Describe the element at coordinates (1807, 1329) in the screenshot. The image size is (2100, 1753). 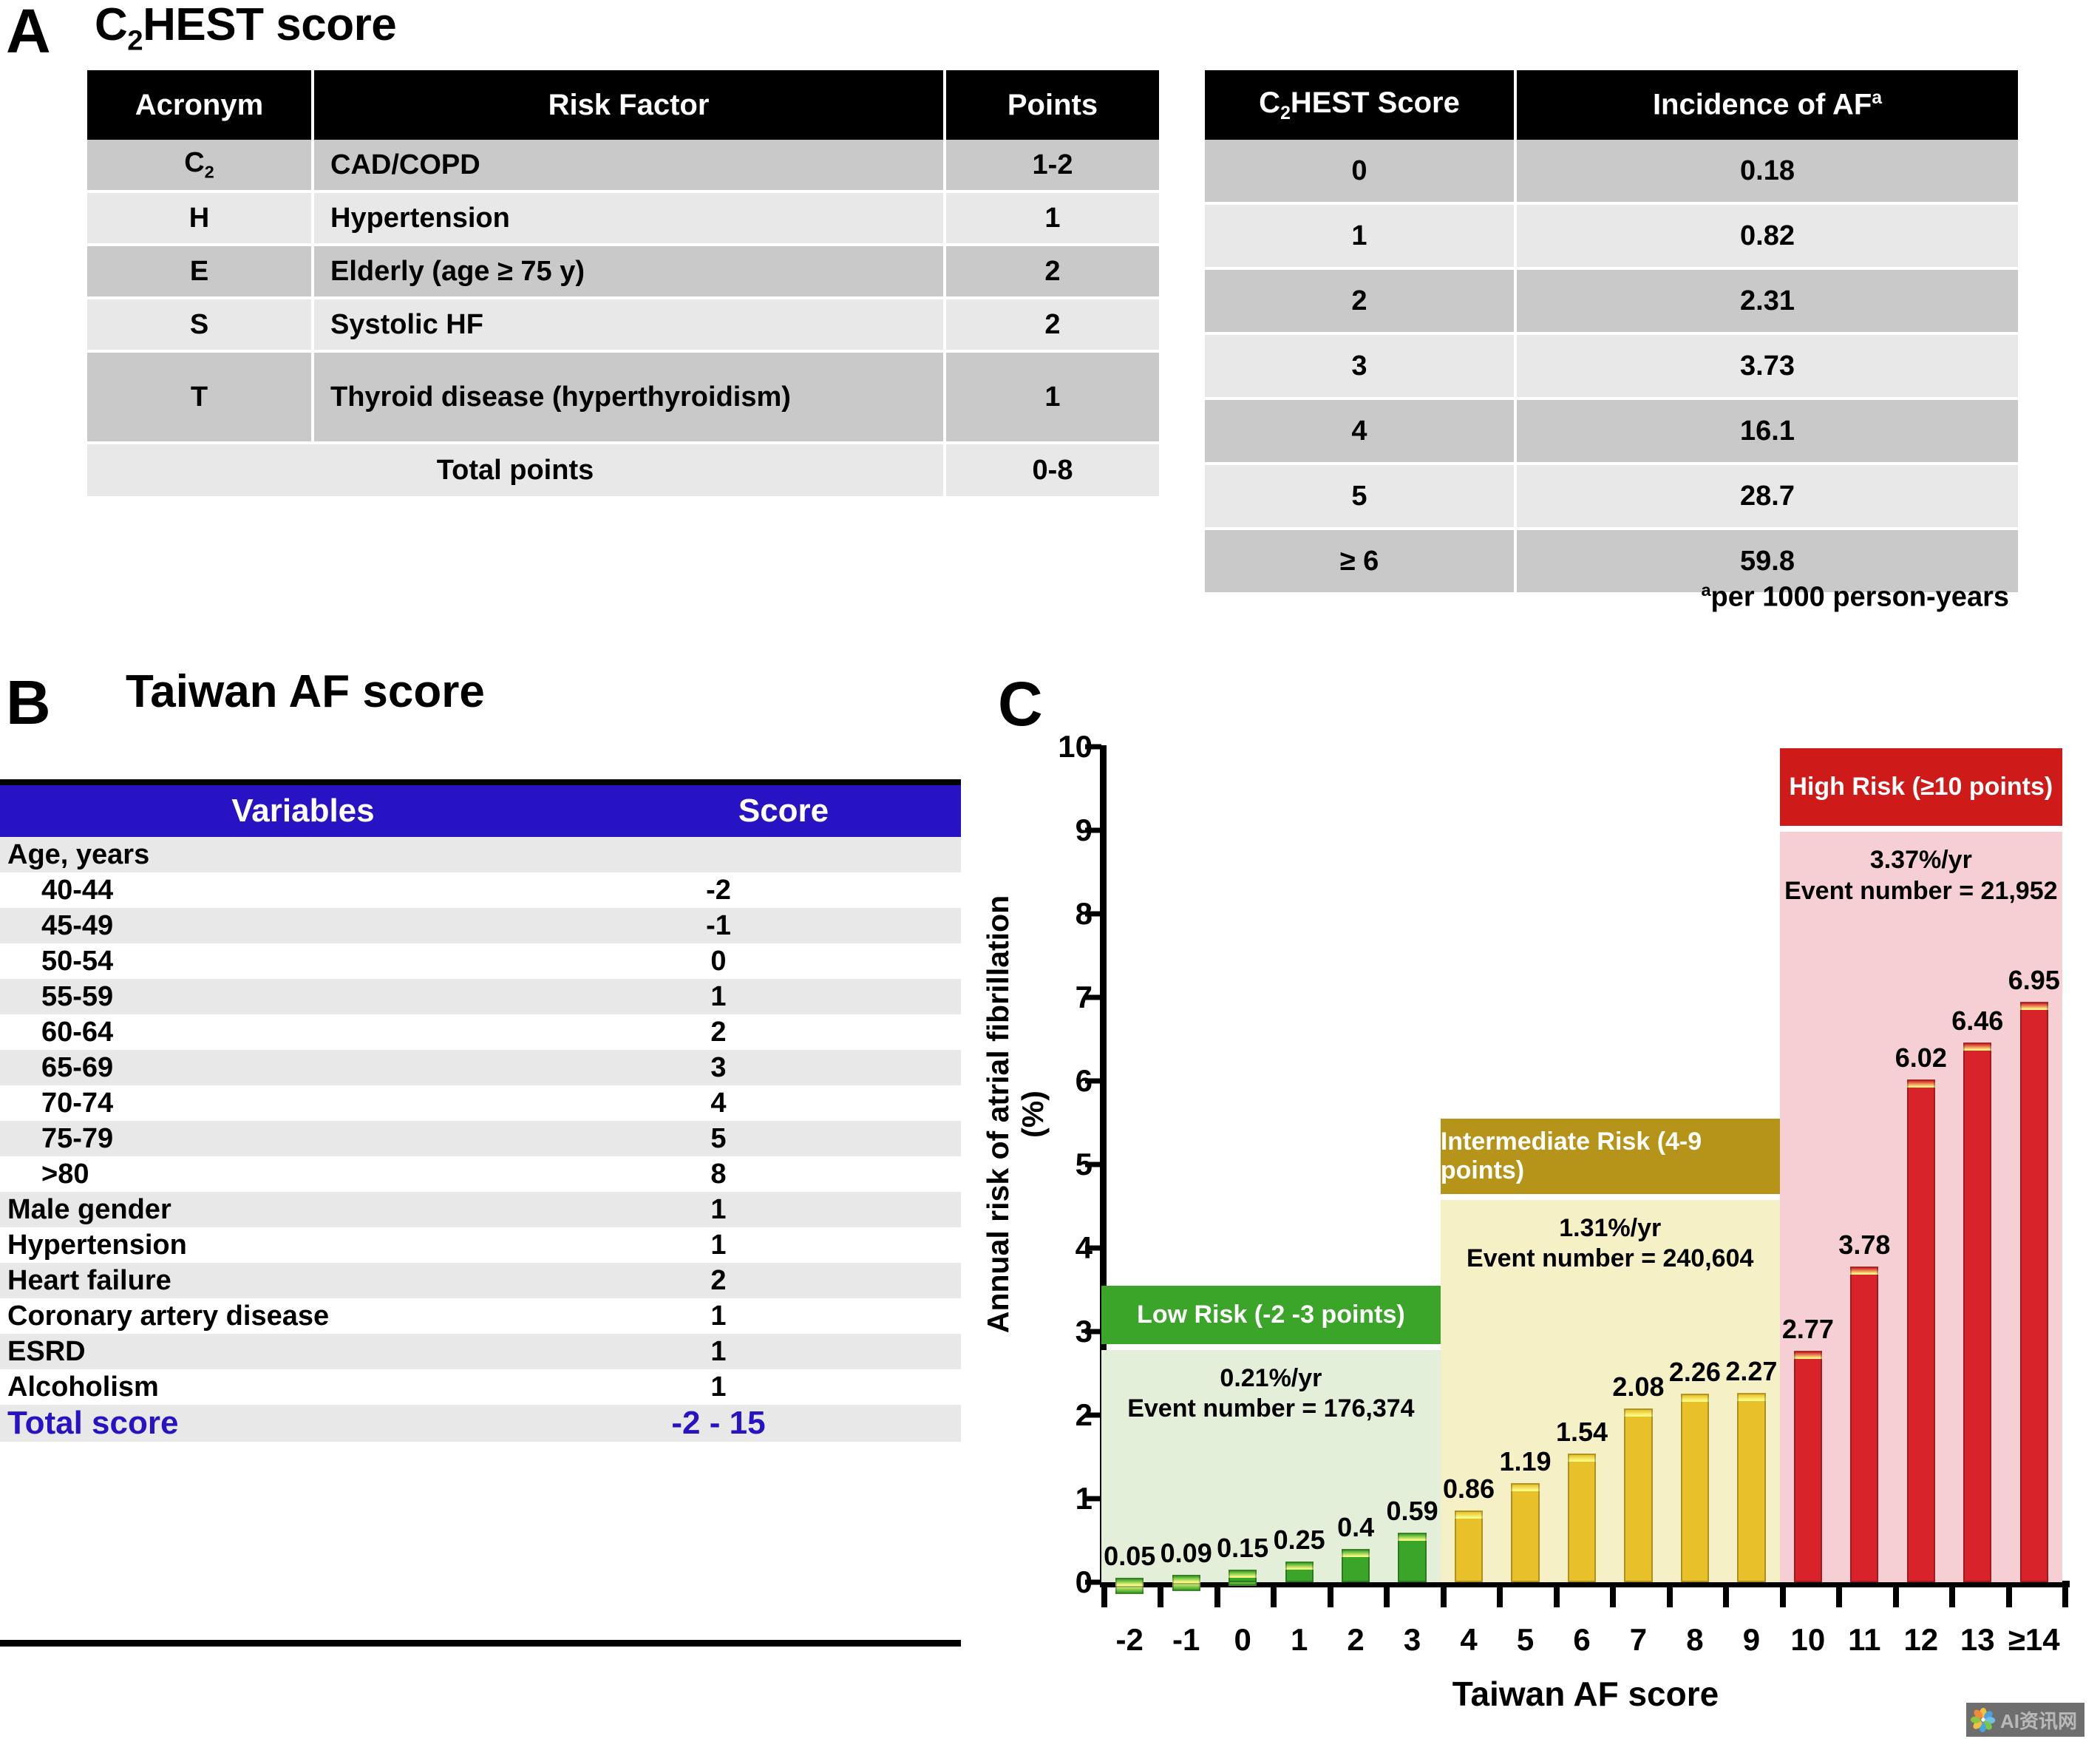
I see `bar-value-label: 2.77` at that location.